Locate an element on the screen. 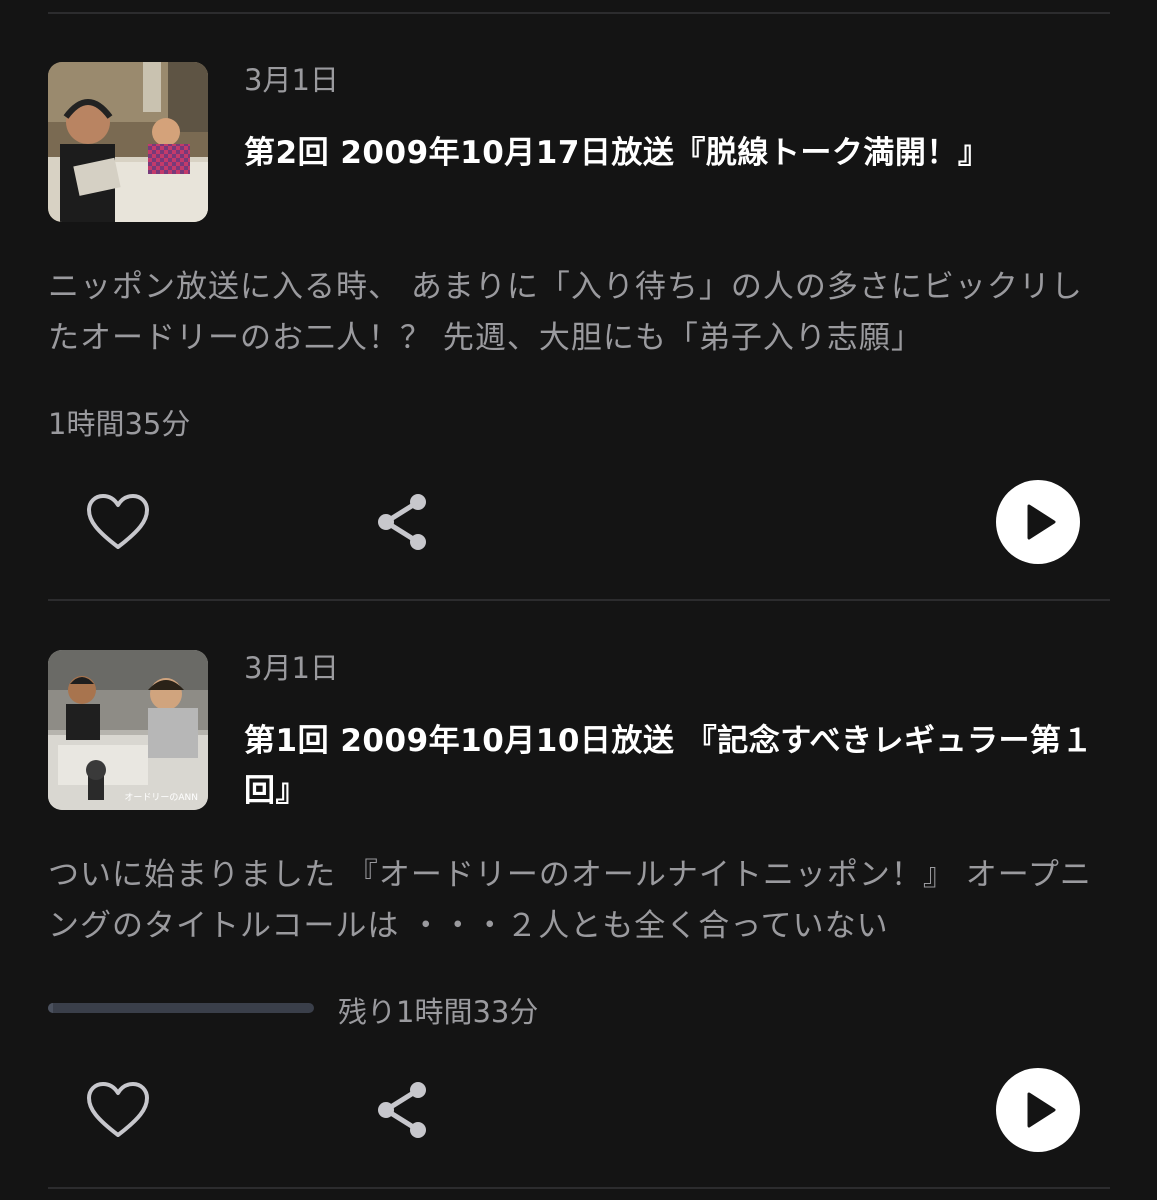 This screenshot has width=1157, height=1200. remaining-time: 残り1時間33分 is located at coordinates (438, 1012).